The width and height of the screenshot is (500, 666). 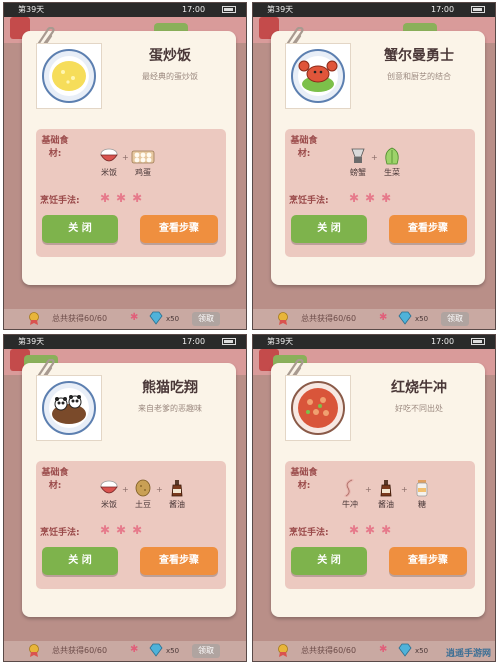 I want to click on rice-bowl-icon, so click(x=109, y=155).